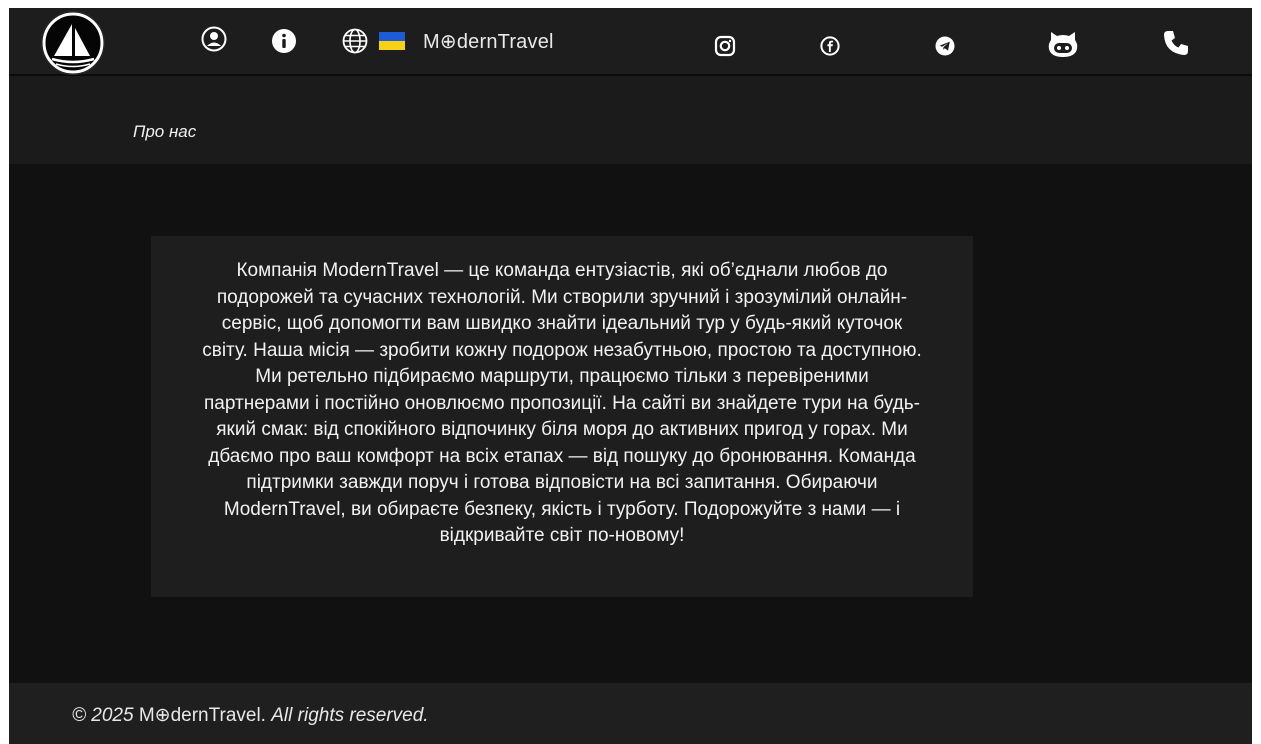 The image size is (1261, 744). Describe the element at coordinates (392, 41) in the screenshot. I see `ukraine-flag-icon` at that location.